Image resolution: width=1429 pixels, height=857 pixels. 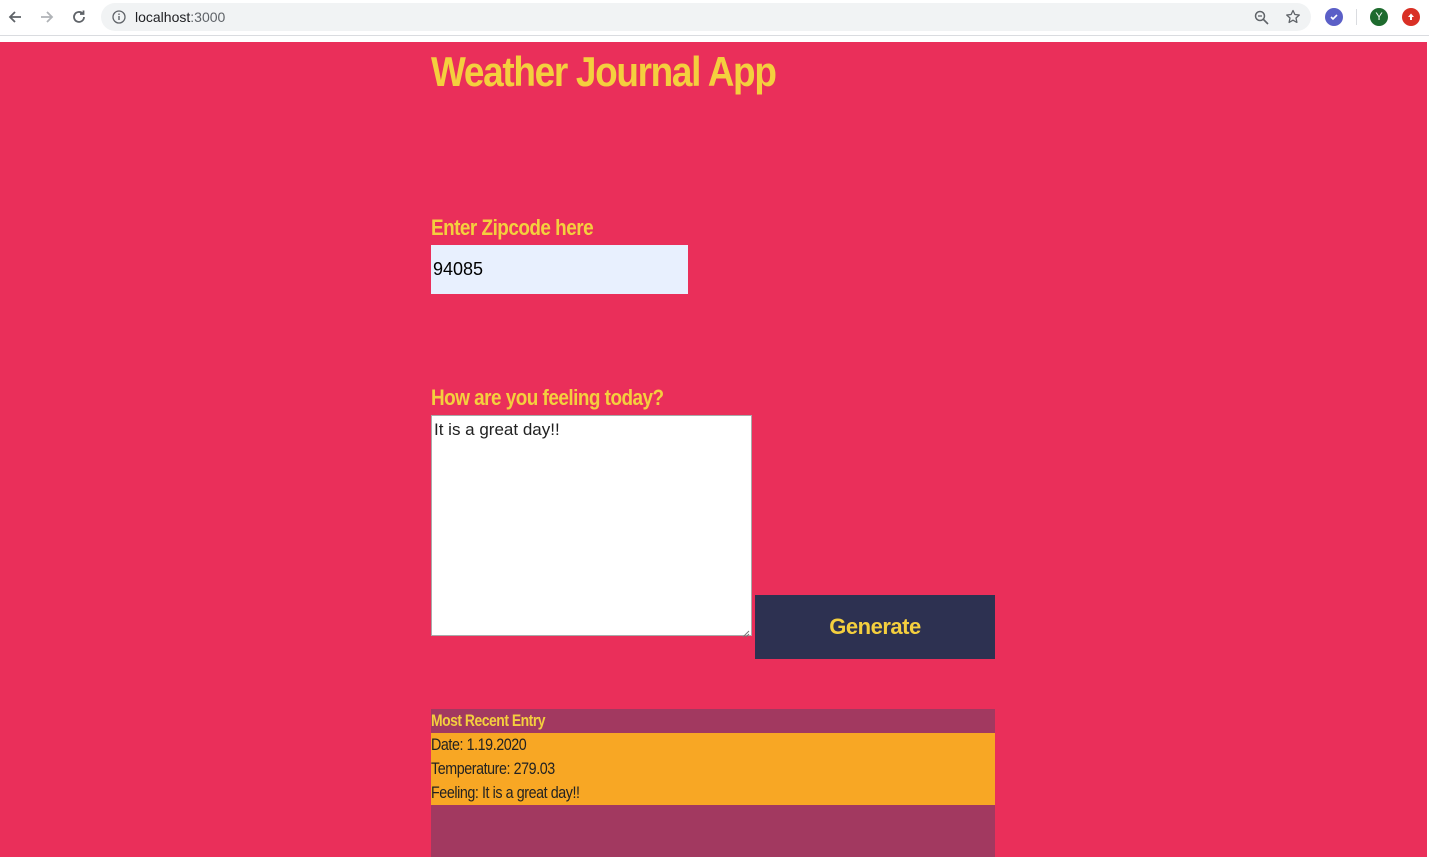 What do you see at coordinates (547, 397) in the screenshot?
I see `feelings-label: How are you feeling today?` at bounding box center [547, 397].